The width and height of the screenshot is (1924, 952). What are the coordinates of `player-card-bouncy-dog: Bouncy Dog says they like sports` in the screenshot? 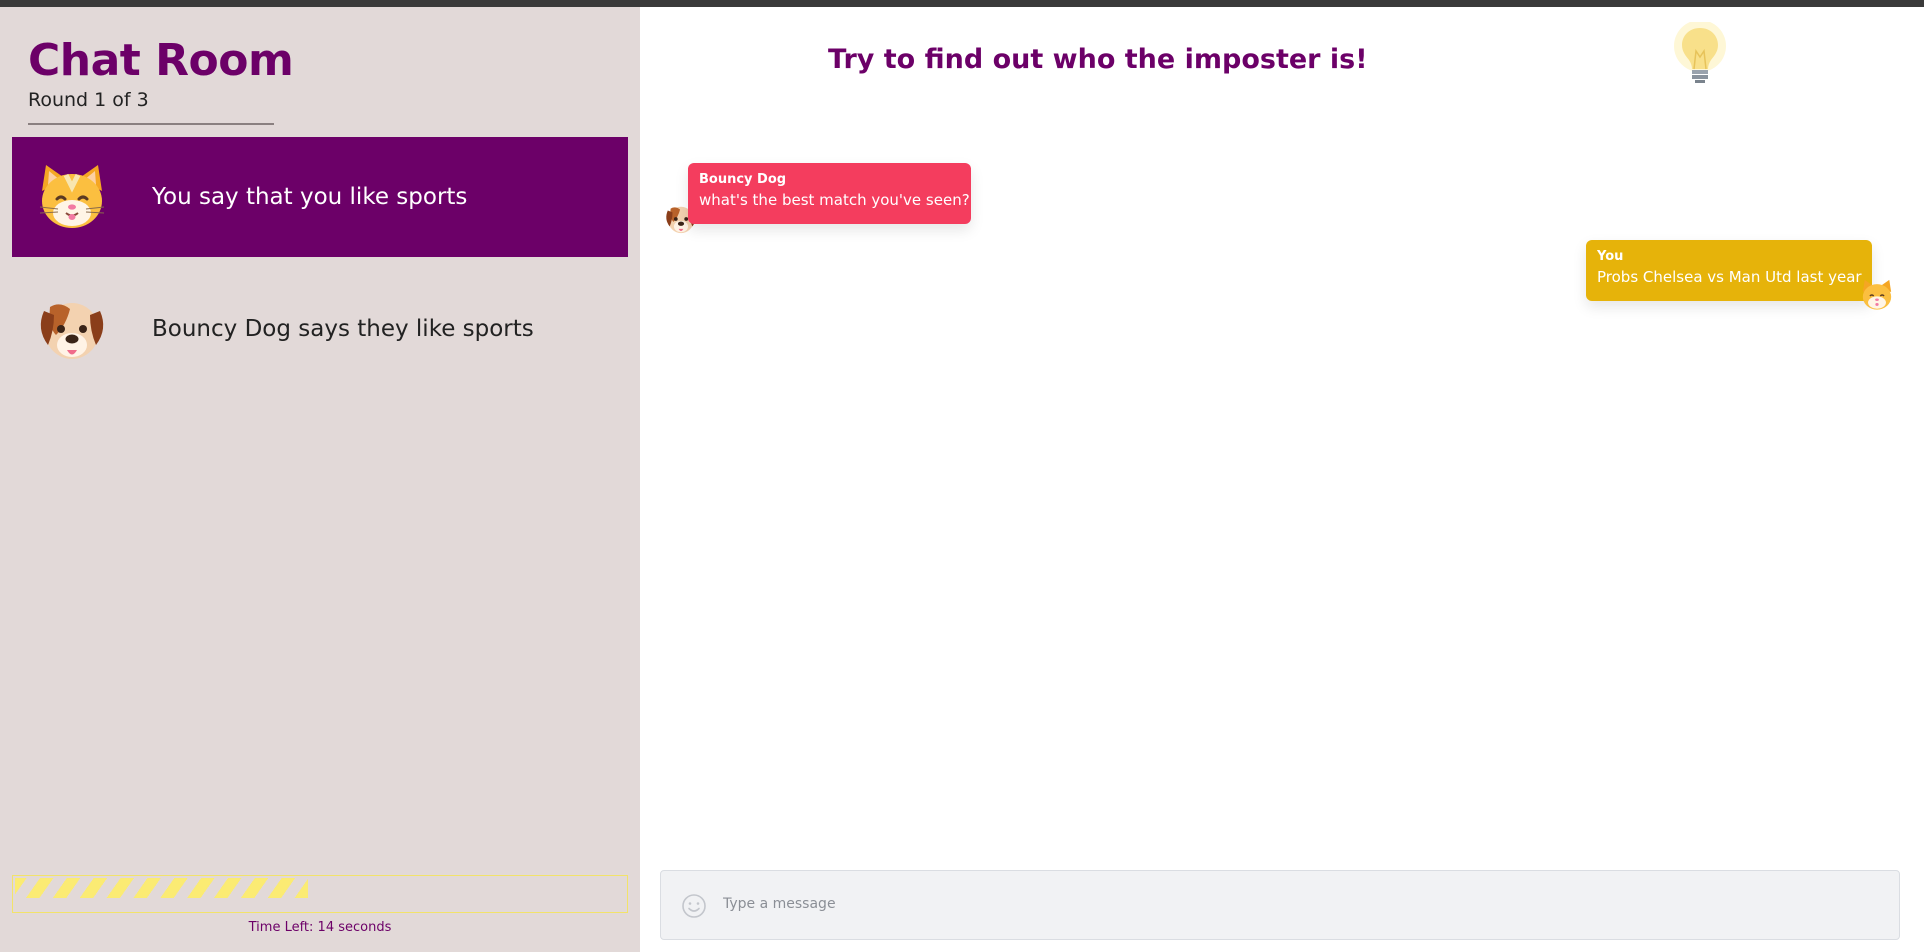 It's located at (320, 329).